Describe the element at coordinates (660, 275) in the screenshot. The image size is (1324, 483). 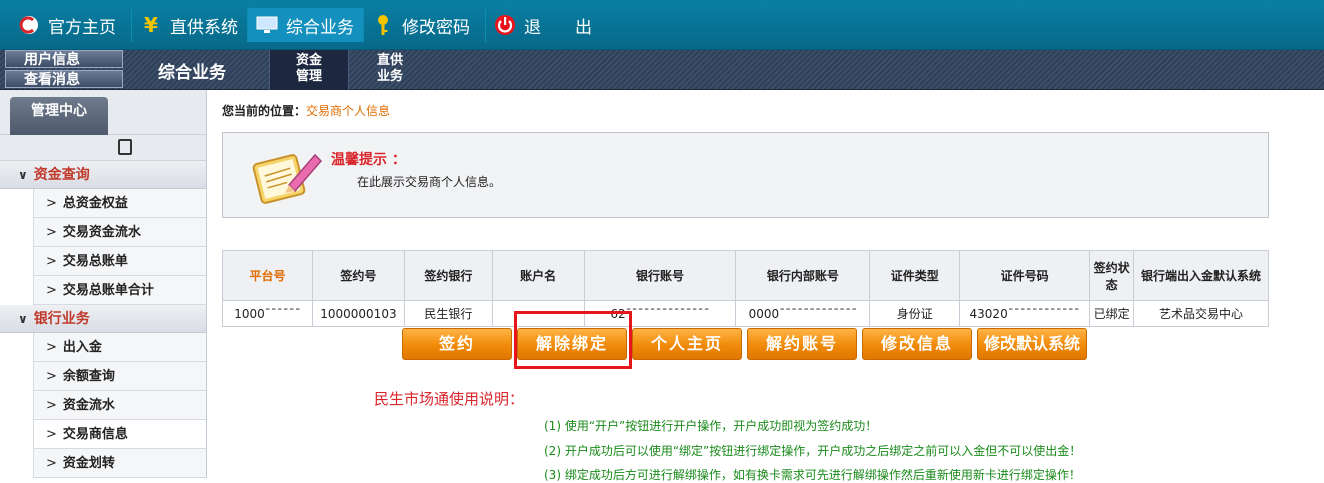
I see `col-bank-account: 银行账号` at that location.